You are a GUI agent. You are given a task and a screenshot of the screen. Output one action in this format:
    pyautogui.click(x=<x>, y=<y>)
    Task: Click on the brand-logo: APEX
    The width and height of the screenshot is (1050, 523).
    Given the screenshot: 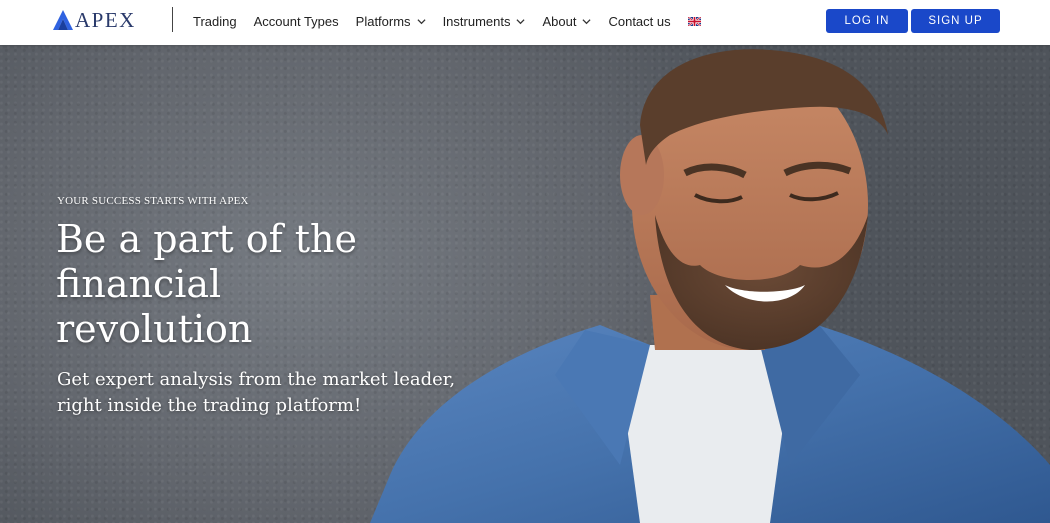 What is the action you would take?
    pyautogui.click(x=94, y=20)
    